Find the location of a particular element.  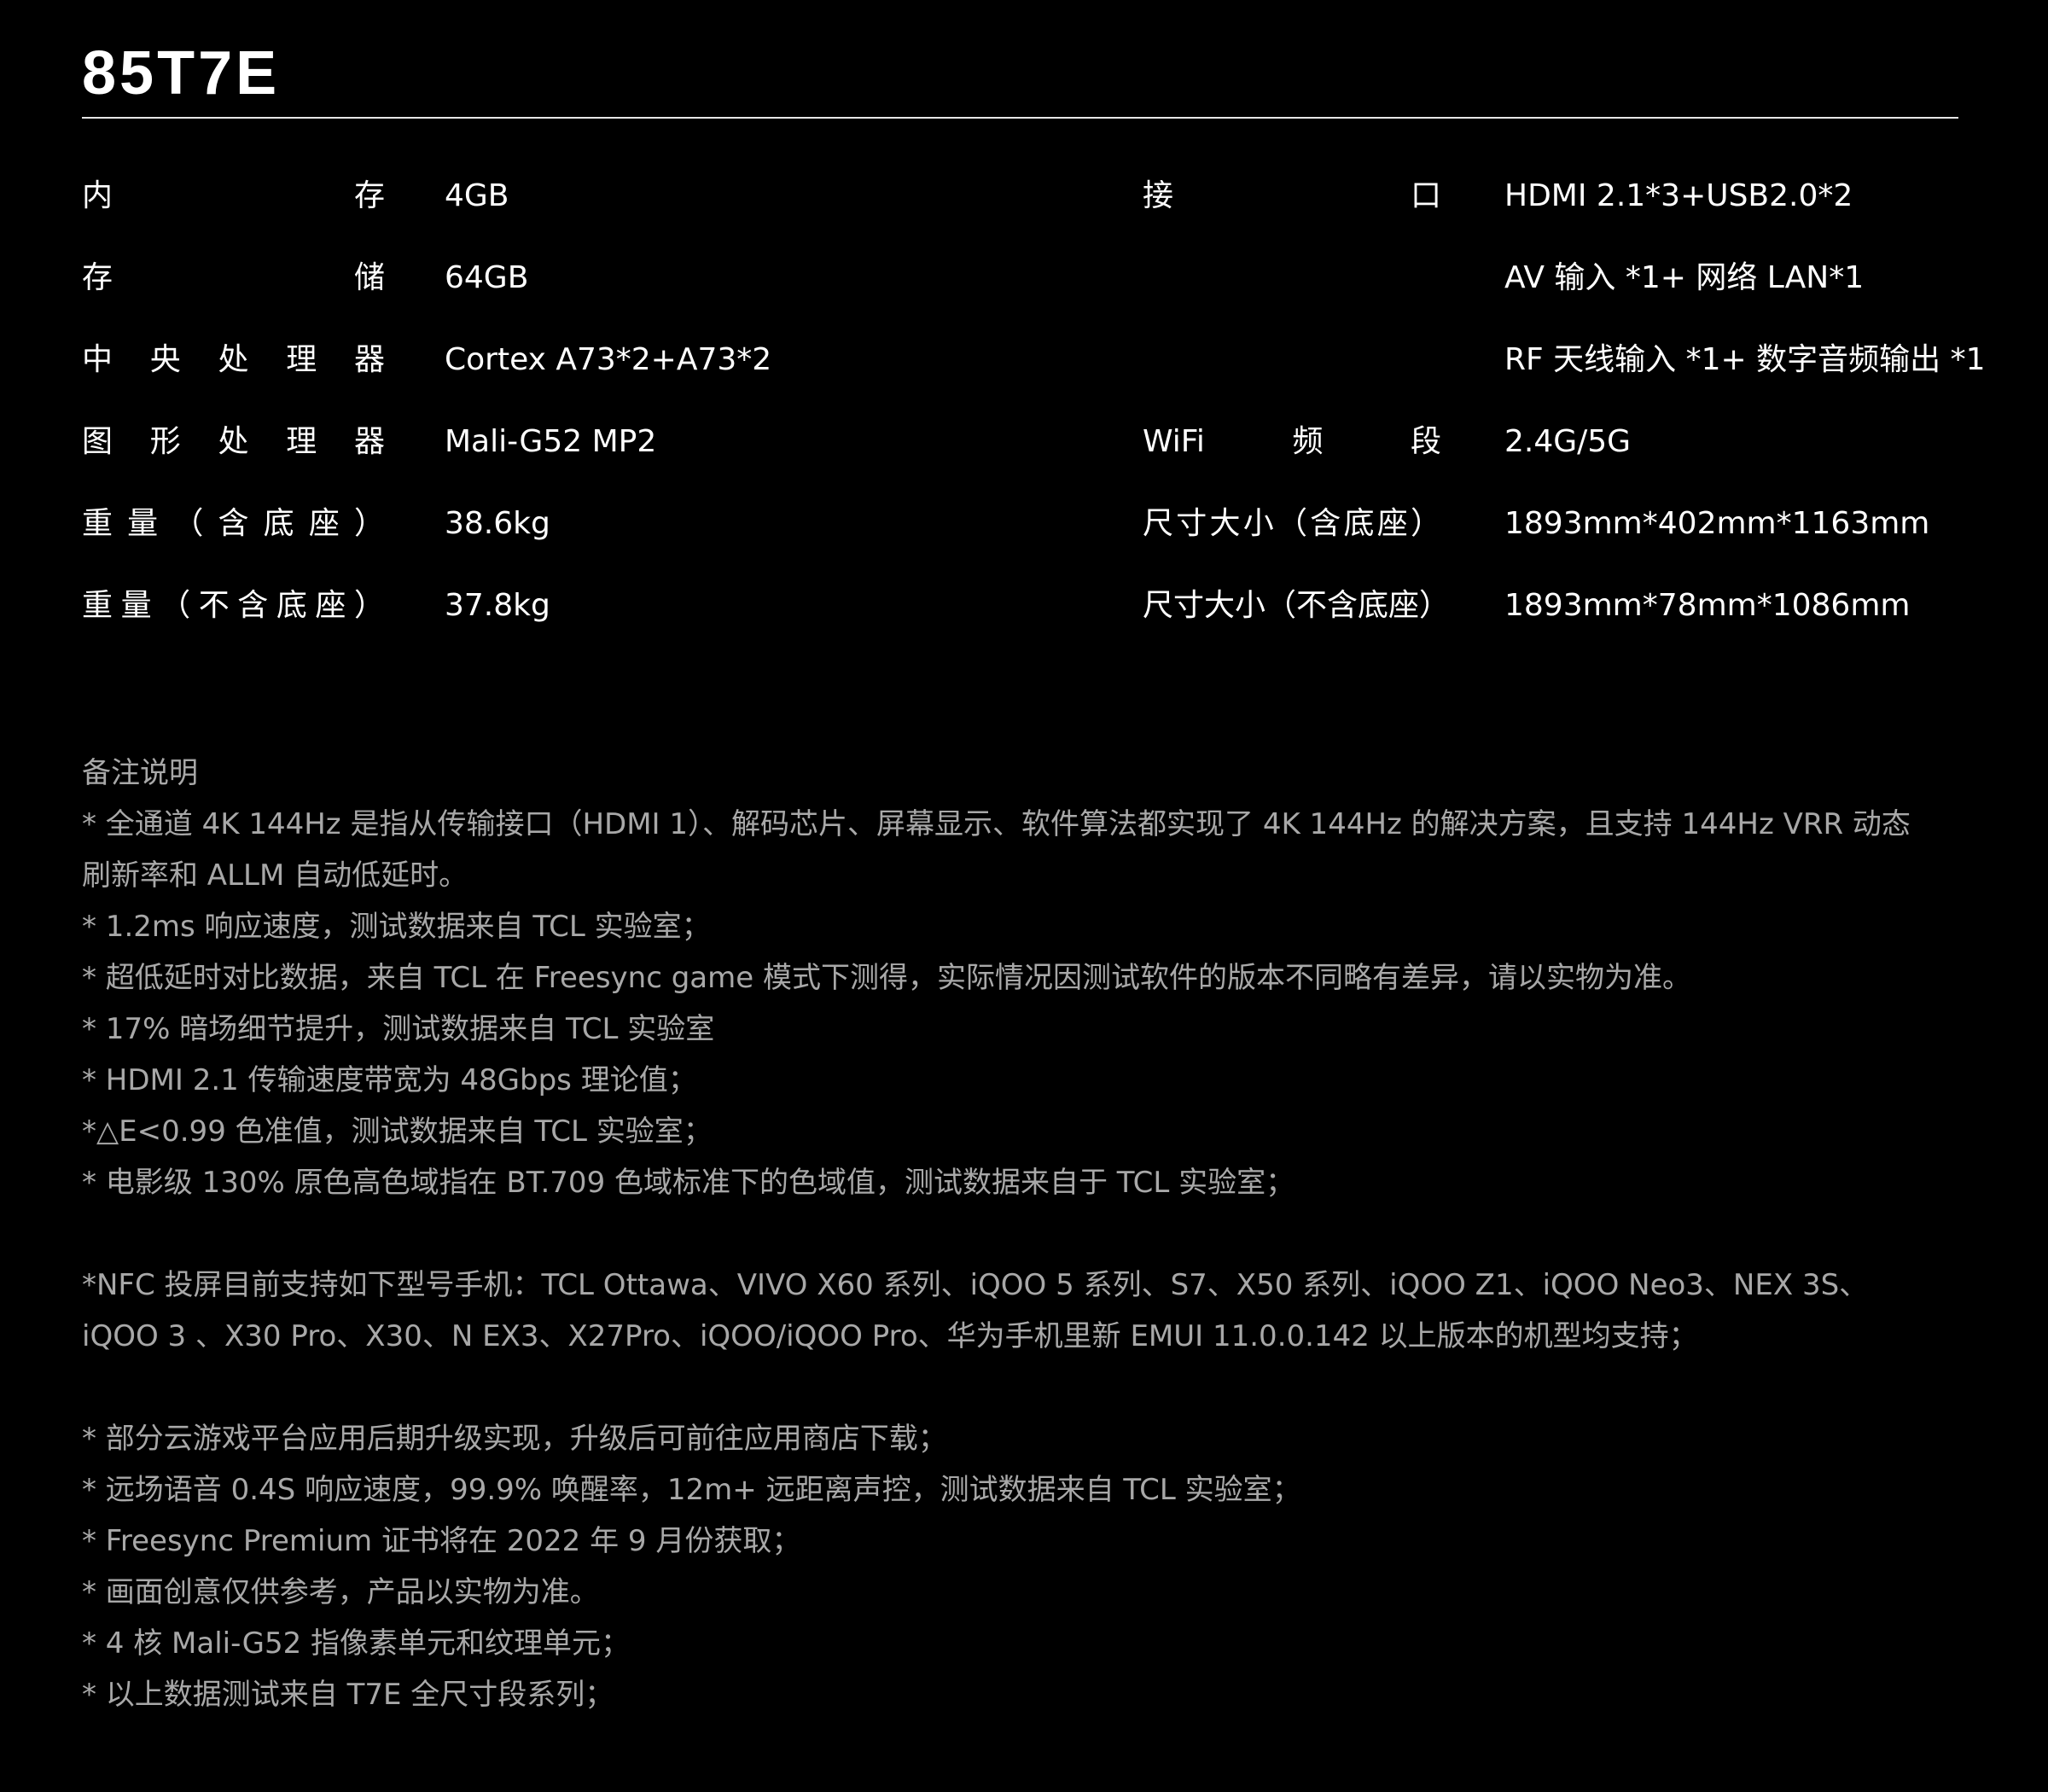

spec-value: 2.4G/5G is located at coordinates (1568, 441).